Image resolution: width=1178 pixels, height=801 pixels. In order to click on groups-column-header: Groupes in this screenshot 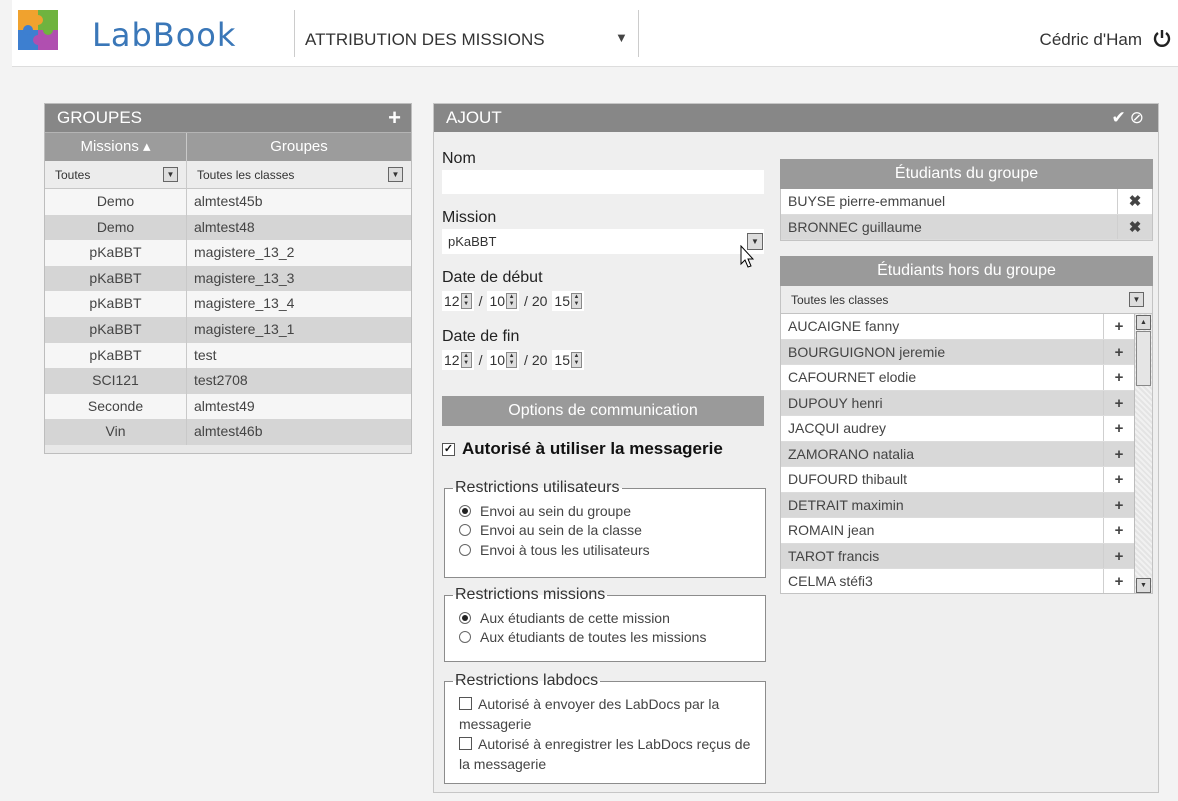, I will do `click(299, 147)`.